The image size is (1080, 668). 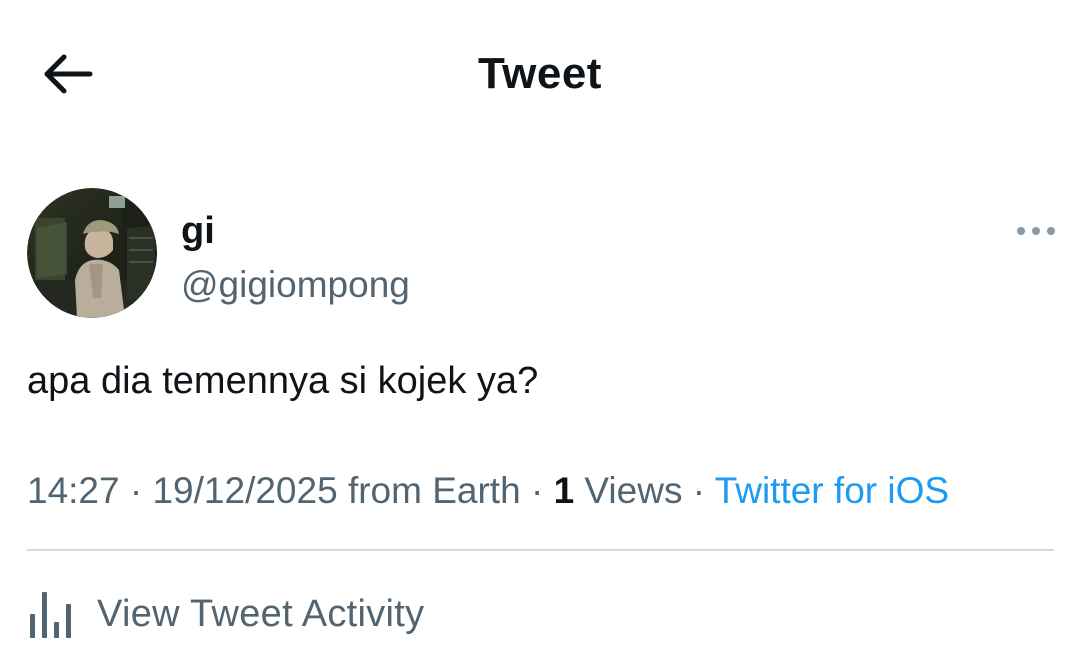 What do you see at coordinates (540, 550) in the screenshot?
I see `divider` at bounding box center [540, 550].